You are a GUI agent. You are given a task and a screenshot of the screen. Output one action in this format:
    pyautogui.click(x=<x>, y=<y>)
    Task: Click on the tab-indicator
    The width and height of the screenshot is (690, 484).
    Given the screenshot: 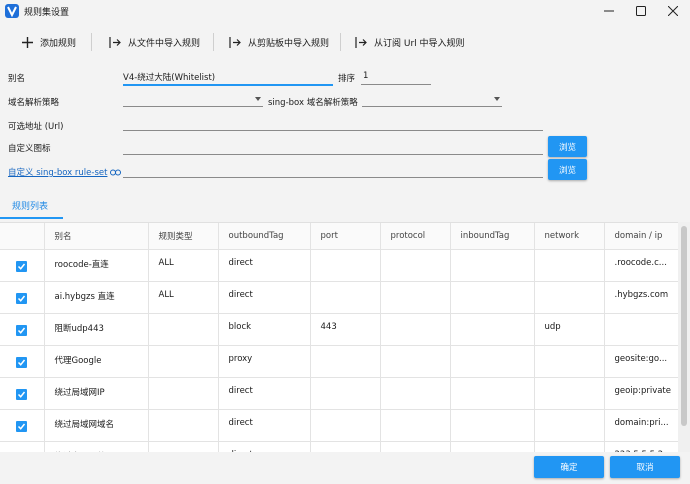 What is the action you would take?
    pyautogui.click(x=31, y=218)
    